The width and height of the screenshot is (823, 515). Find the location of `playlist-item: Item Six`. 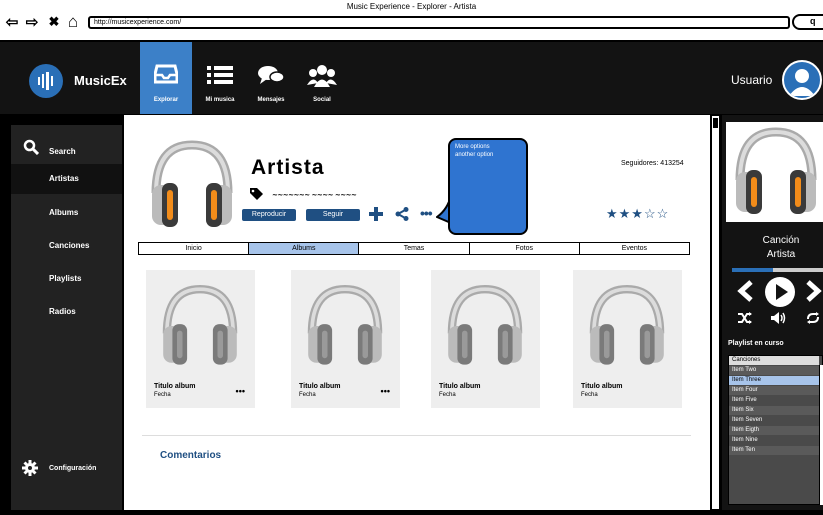

playlist-item: Item Six is located at coordinates (774, 410).